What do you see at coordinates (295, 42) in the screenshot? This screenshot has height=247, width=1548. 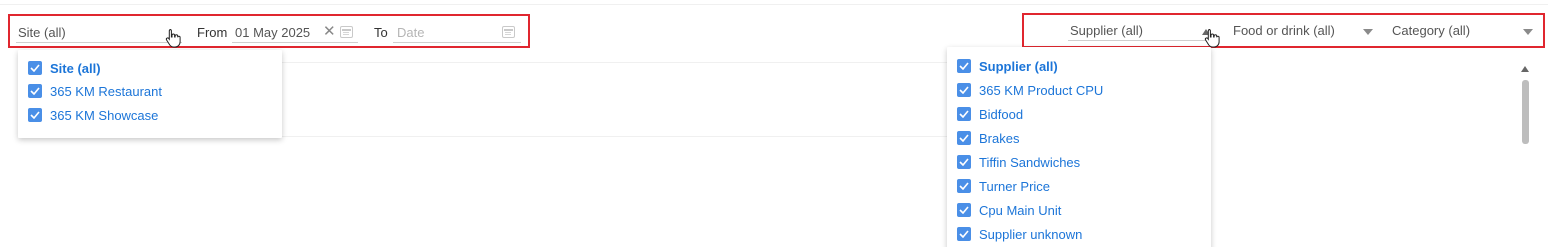 I see `from-date-underline` at bounding box center [295, 42].